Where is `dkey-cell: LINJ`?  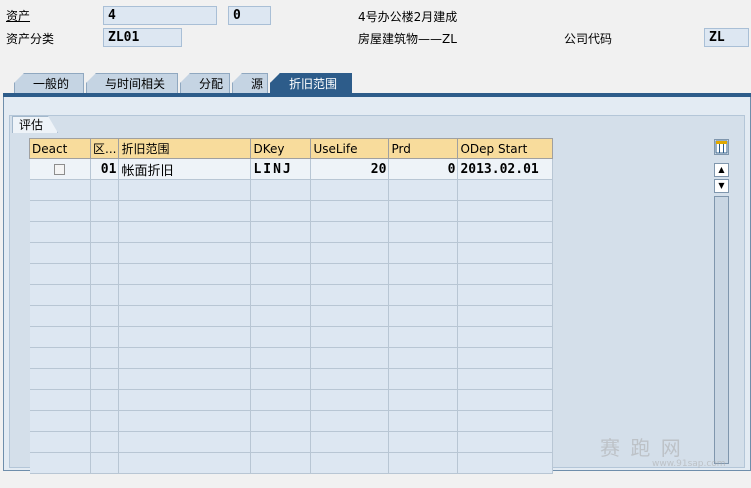
dkey-cell: LINJ is located at coordinates (281, 169).